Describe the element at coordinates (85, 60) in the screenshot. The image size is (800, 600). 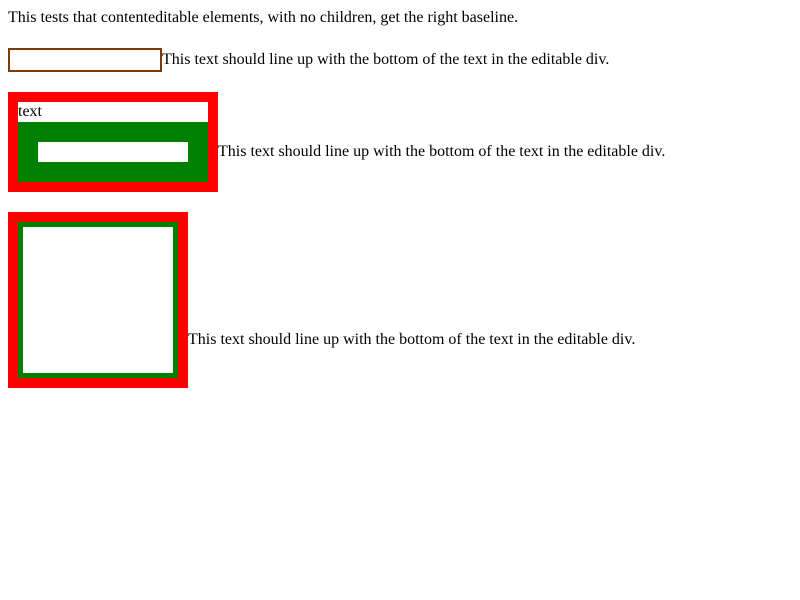
I see `editable-div-empty` at that location.